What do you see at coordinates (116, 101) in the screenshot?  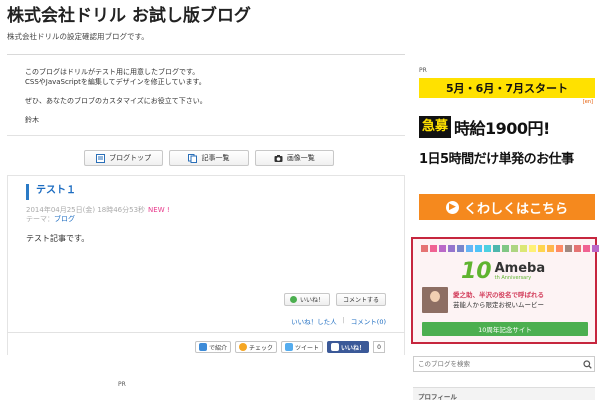 I see `intro-line: ぜひ、あなたのブロブのカスタマイズにお役立て下さい。` at bounding box center [116, 101].